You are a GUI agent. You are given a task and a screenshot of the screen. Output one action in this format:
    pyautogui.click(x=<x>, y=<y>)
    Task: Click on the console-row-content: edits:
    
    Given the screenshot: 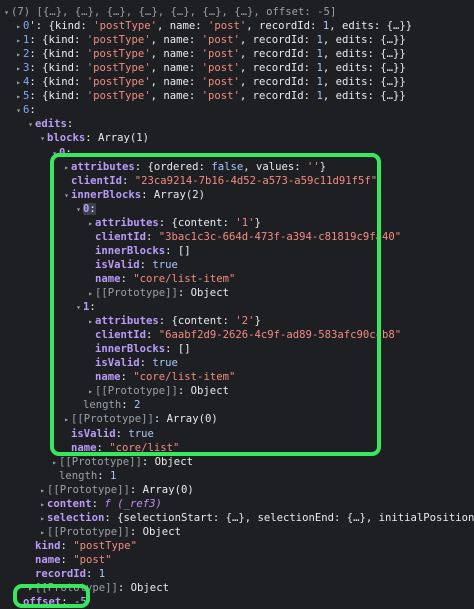 What is the action you would take?
    pyautogui.click(x=54, y=124)
    